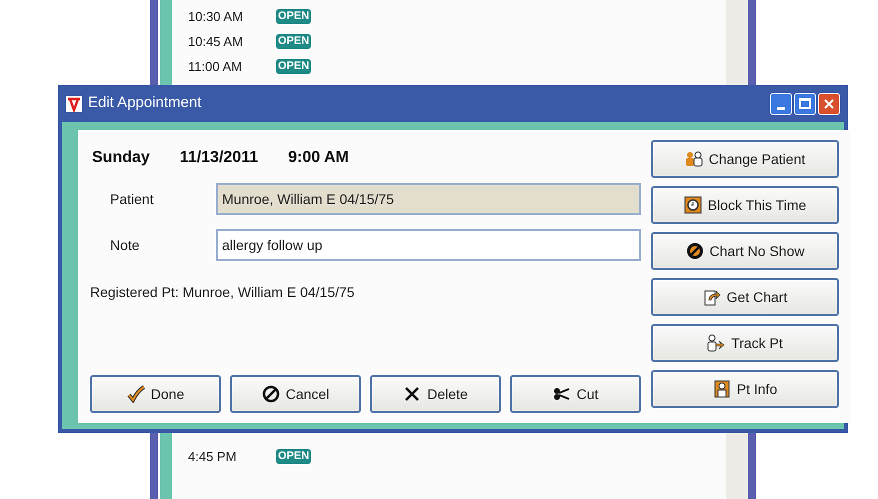 The image size is (878, 499). I want to click on close-icon, so click(829, 104).